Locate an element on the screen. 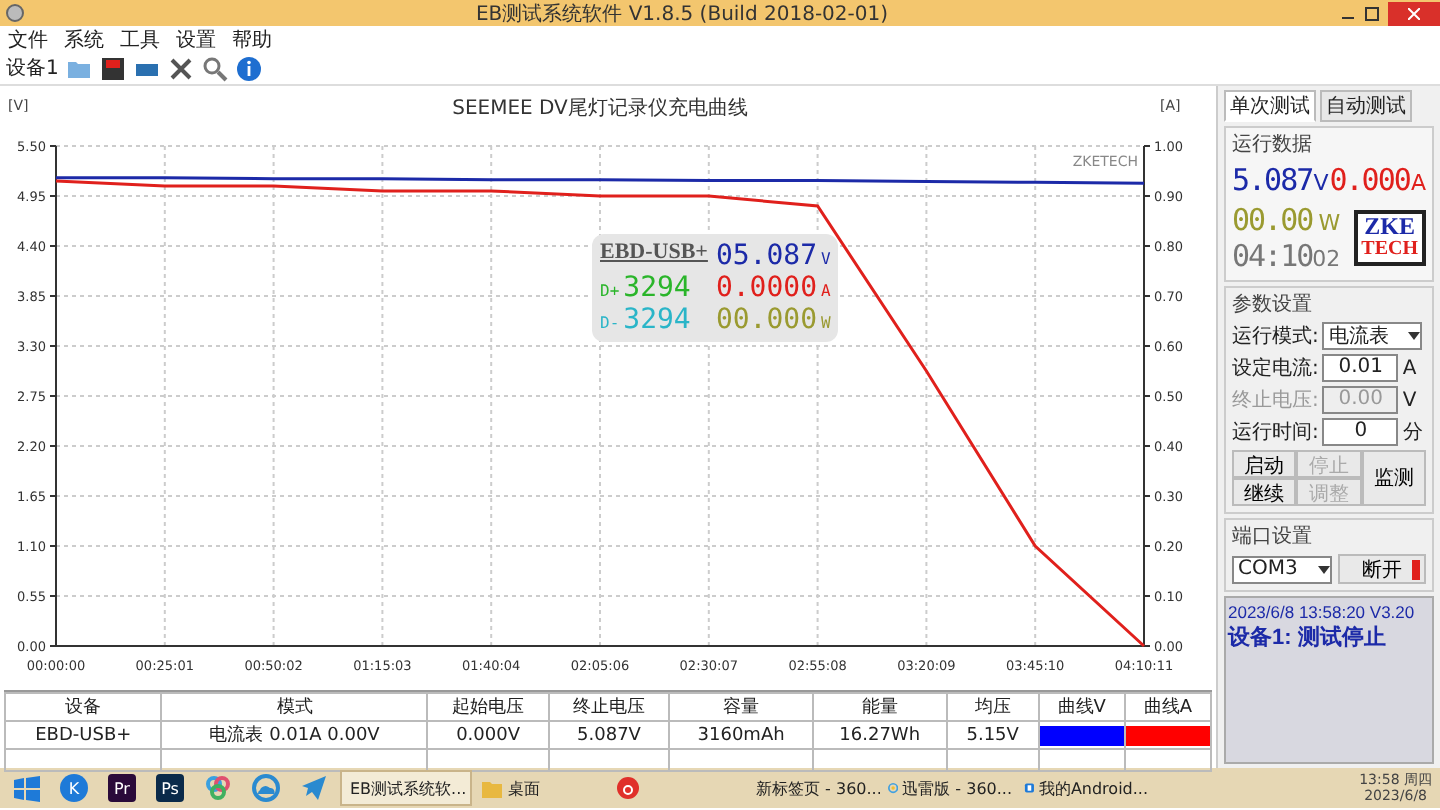  table-cell: 电流表 0.01A 0.00V is located at coordinates (294, 735).